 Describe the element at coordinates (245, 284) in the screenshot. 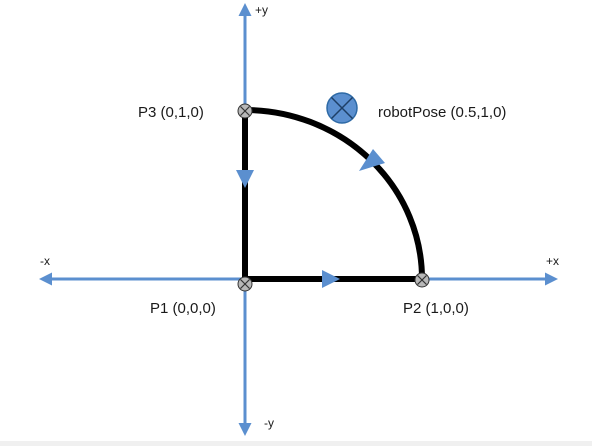

I see `point-p1-marker` at that location.